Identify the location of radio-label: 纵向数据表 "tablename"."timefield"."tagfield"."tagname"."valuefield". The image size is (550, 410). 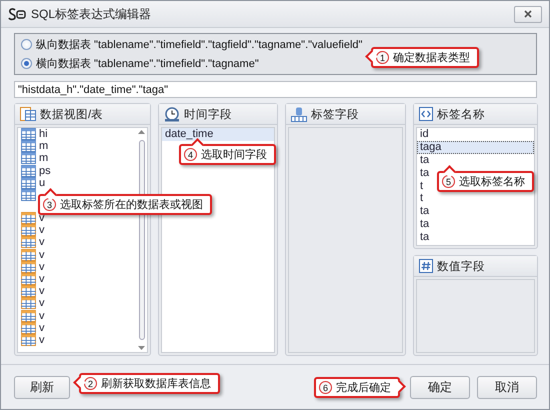
(199, 44).